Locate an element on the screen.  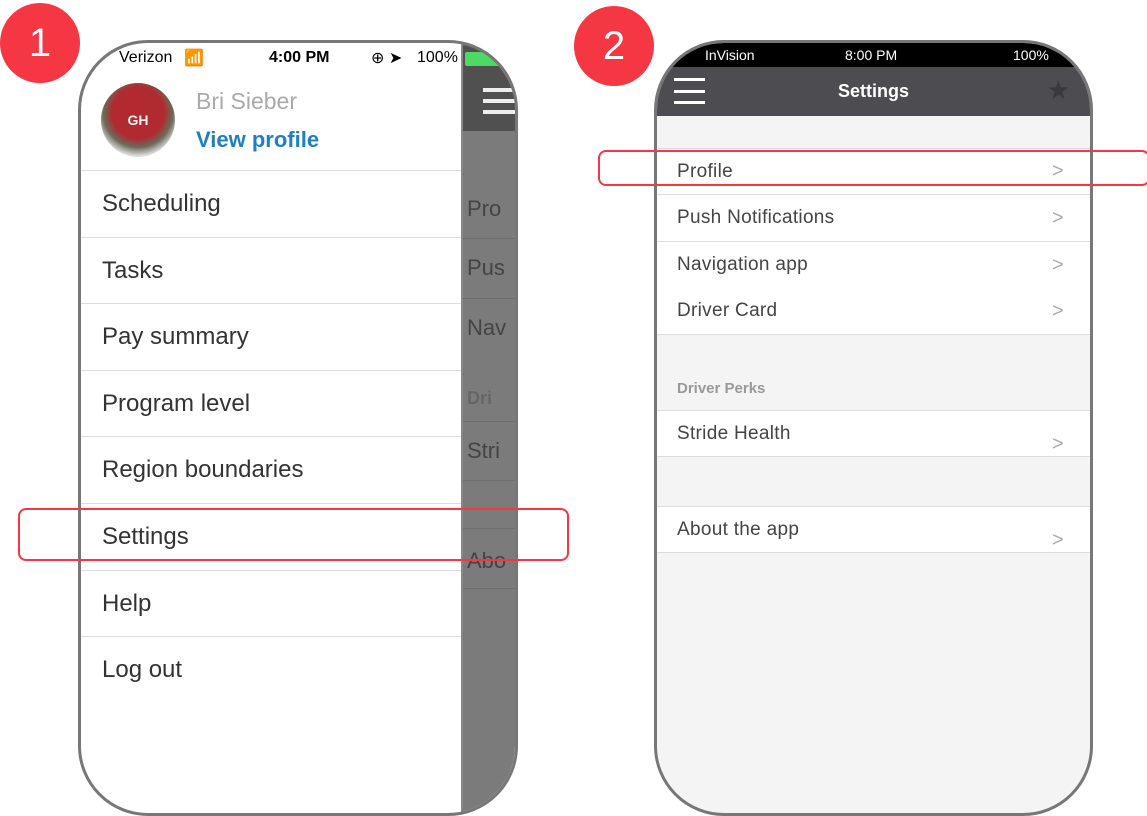
menu-item-program-level: Program level is located at coordinates (271, 403).